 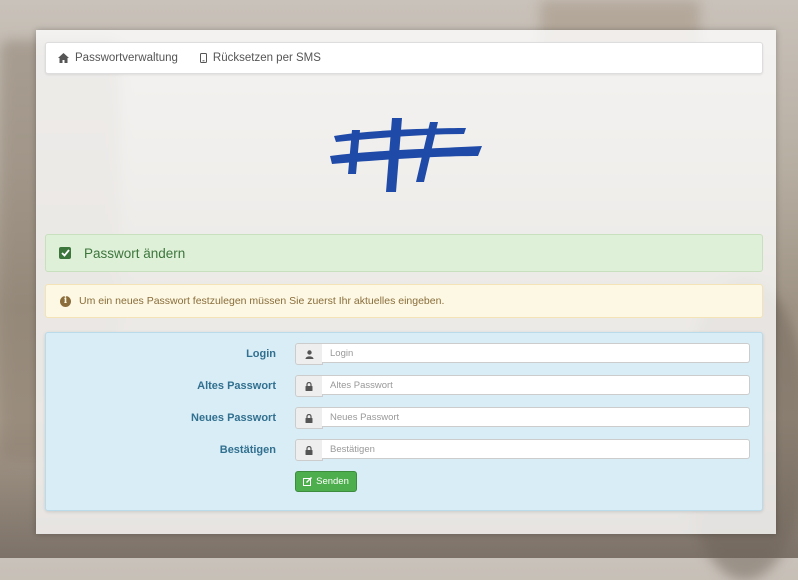 I want to click on old-password-label: Altes Passwort, so click(x=236, y=386).